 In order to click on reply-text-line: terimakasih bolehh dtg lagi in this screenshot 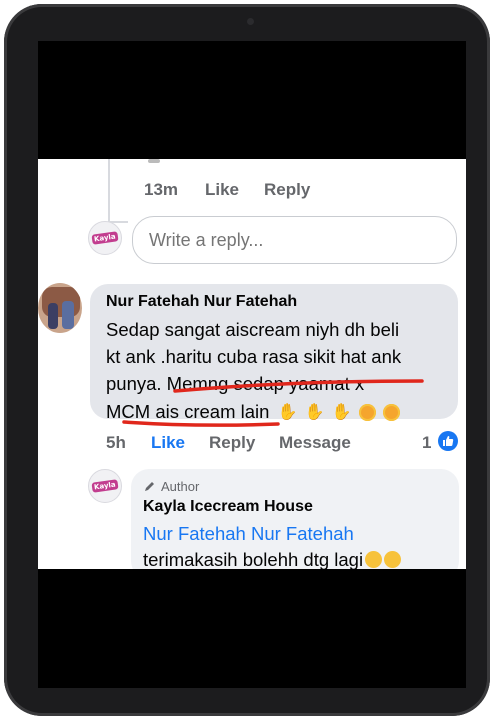, I will do `click(273, 557)`.